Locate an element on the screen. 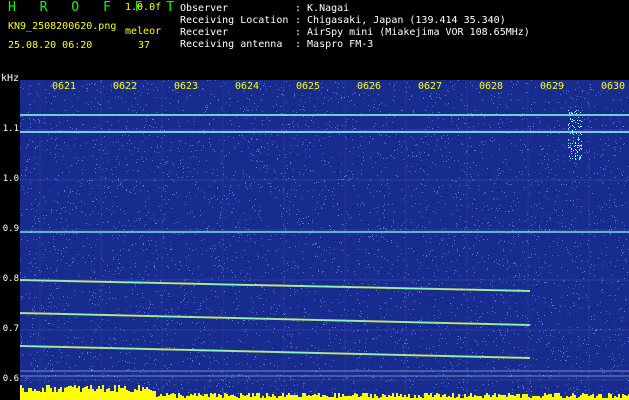  y-tick-label-0.6: 0.6 is located at coordinates (10, 379).